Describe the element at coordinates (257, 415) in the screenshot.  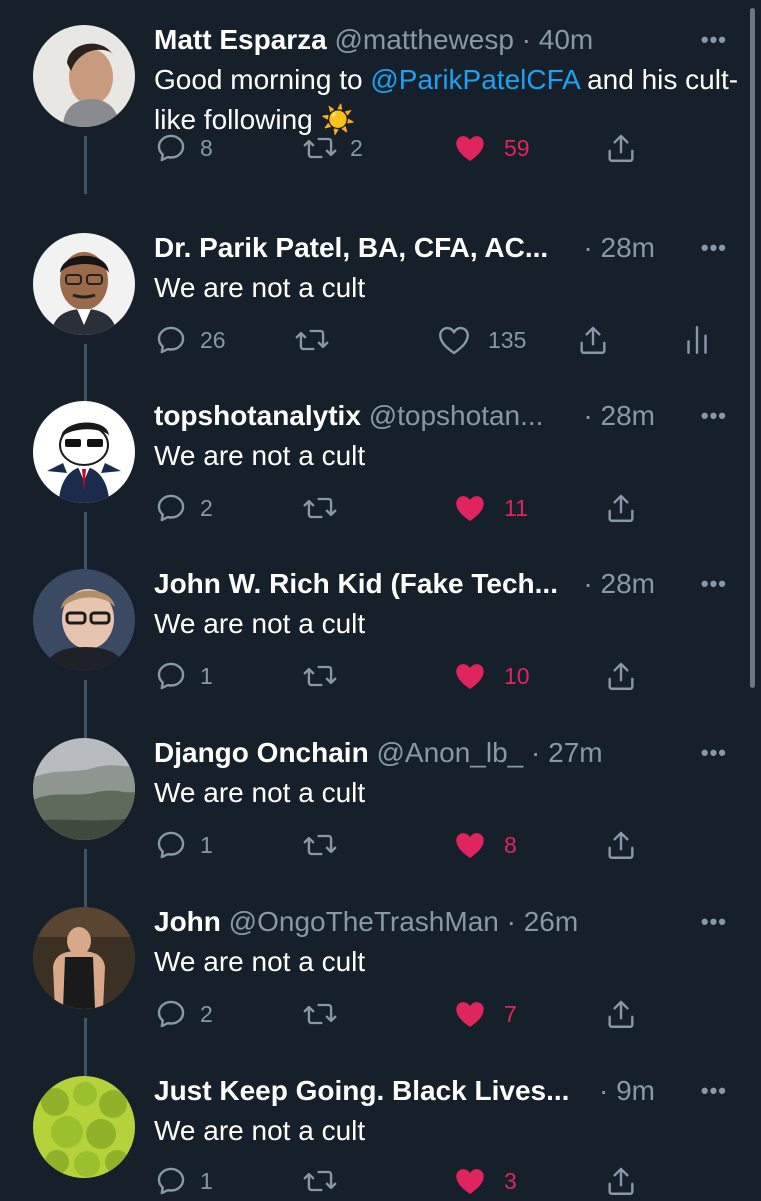
I see `display-name: topshotanalytix` at that location.